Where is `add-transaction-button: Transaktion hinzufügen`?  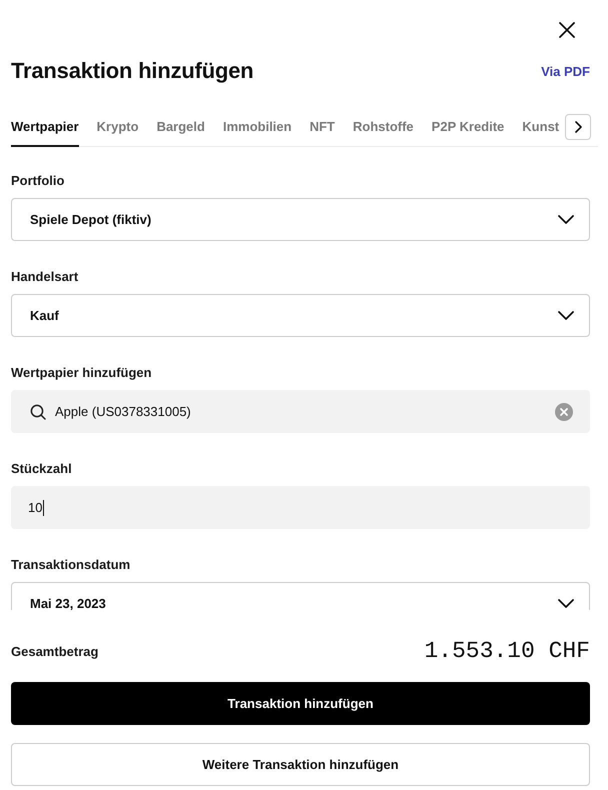 add-transaction-button: Transaktion hinzufügen is located at coordinates (300, 703).